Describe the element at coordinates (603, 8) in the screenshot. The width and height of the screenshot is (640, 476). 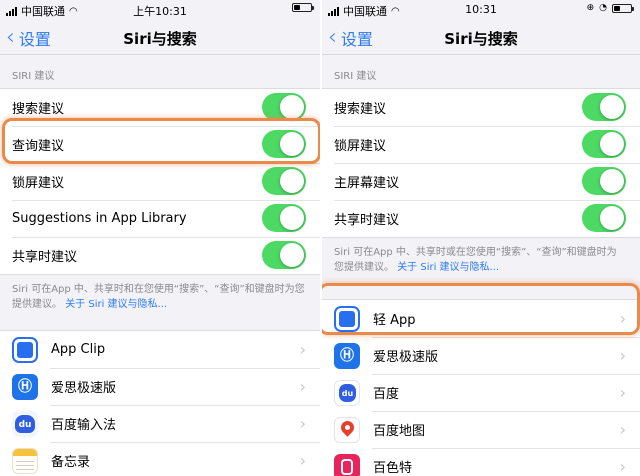
I see `alarm-icon: ◔` at that location.